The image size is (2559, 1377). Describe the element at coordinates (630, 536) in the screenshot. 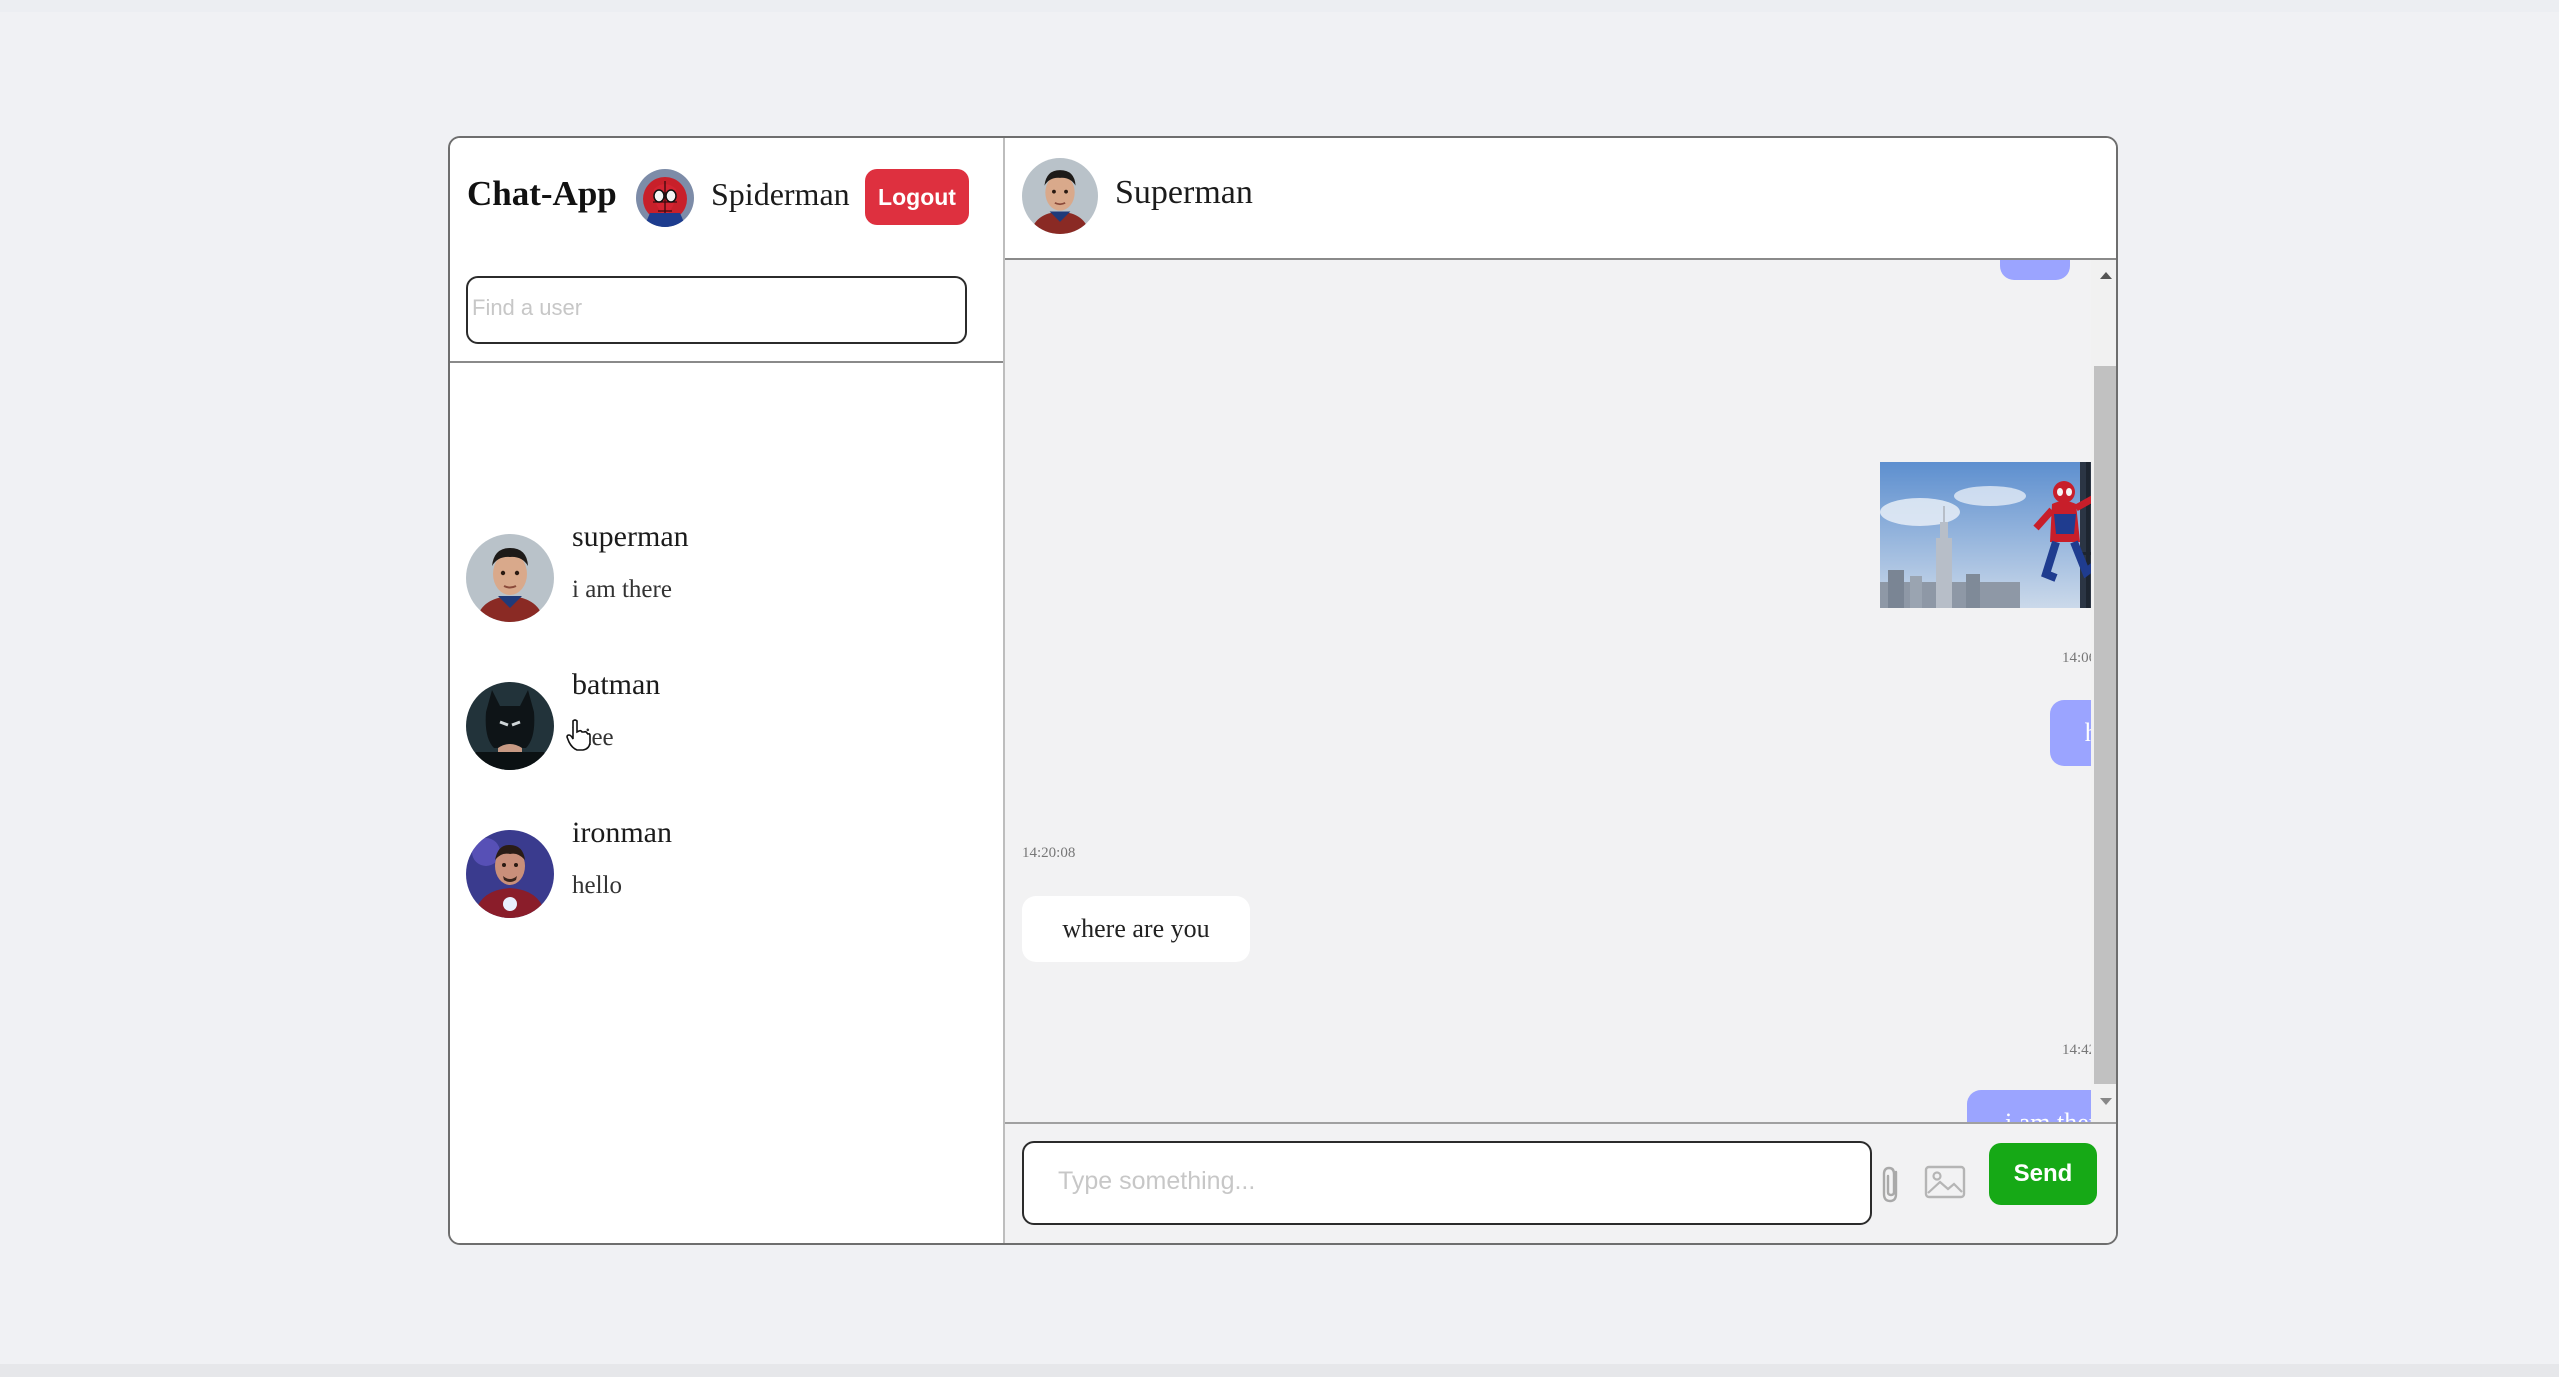

I see `contact-name: superman` at that location.